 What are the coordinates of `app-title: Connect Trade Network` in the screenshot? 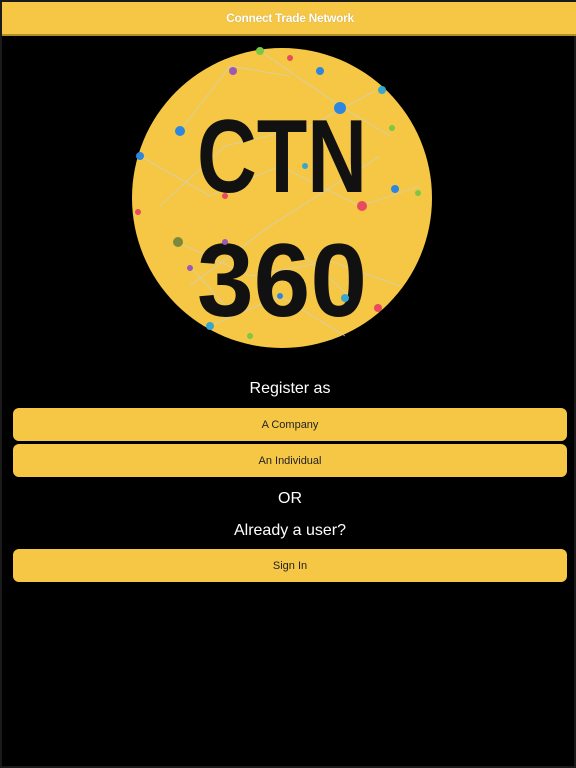 It's located at (290, 18).